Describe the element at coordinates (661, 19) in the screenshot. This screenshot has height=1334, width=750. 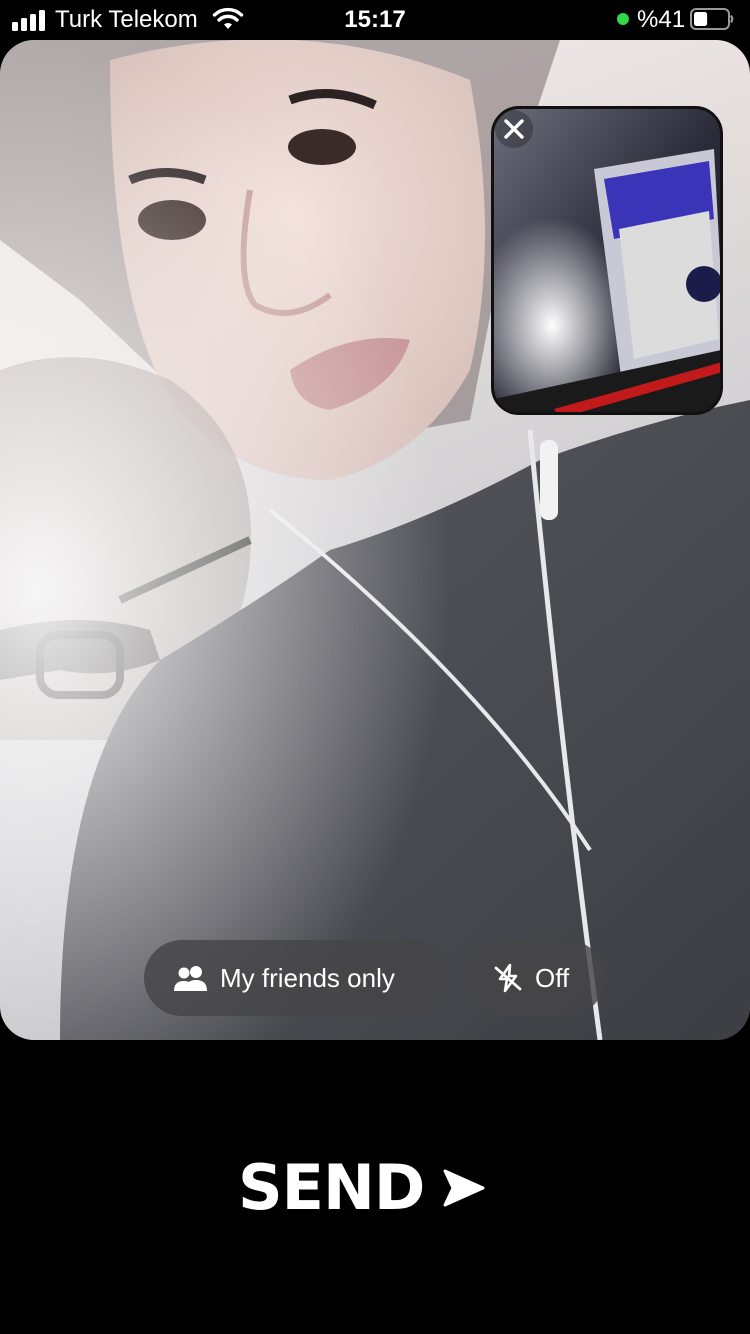
I see `battery-percent: %41` at that location.